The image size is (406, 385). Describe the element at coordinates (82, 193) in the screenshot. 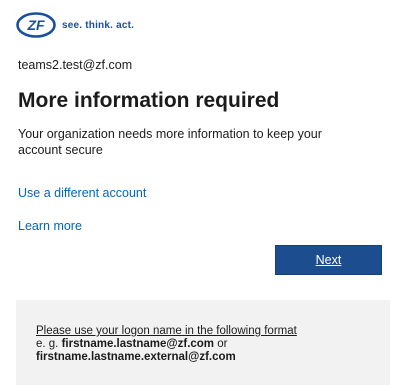

I see `use-different-account-link: Use a different account` at that location.